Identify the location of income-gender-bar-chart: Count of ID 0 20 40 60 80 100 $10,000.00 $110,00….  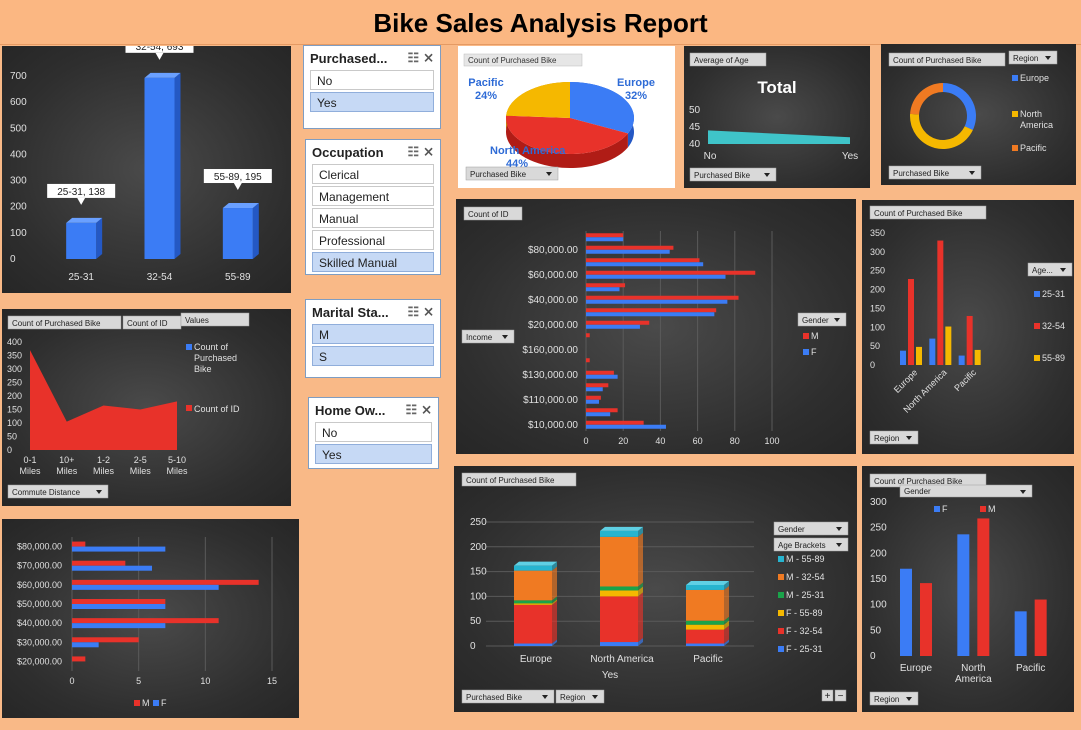
(656, 326).